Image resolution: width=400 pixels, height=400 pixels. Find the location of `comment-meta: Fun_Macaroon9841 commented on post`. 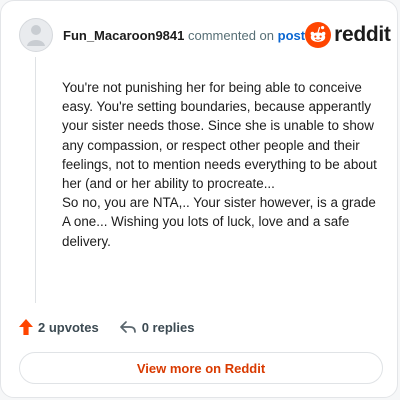

comment-meta: Fun_Macaroon9841 commented on post is located at coordinates (184, 35).